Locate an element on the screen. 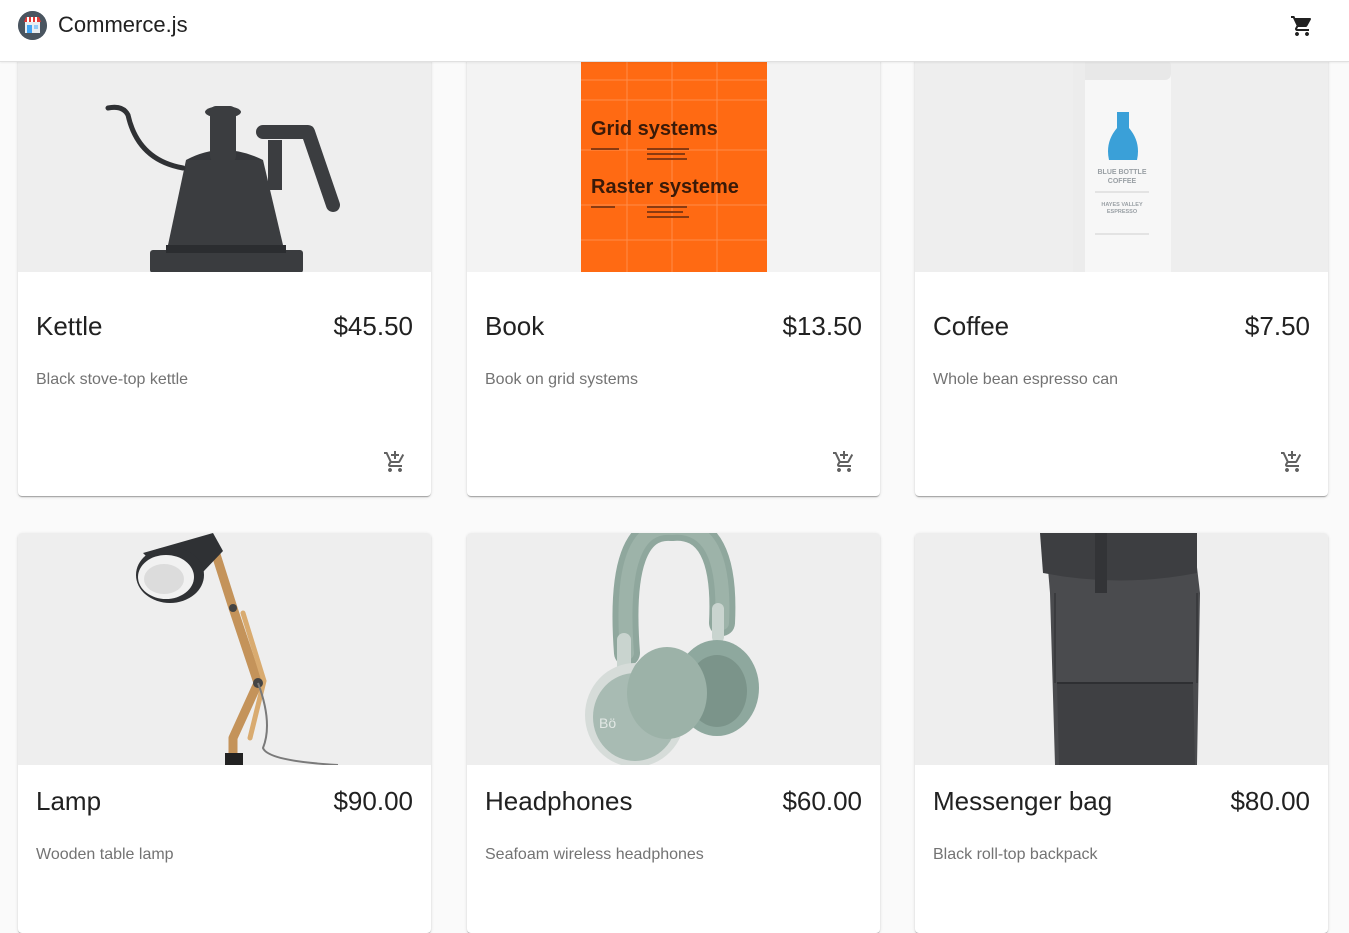  book-cover-title-2: Raster systeme is located at coordinates (665, 187).